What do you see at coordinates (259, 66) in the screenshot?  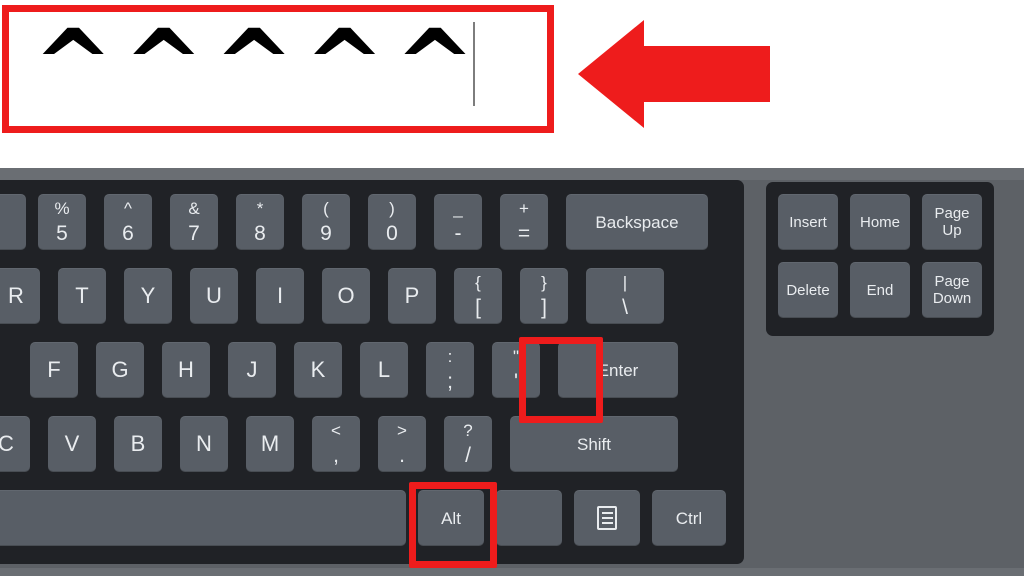 I see `typed-text-value: ^^^^^` at bounding box center [259, 66].